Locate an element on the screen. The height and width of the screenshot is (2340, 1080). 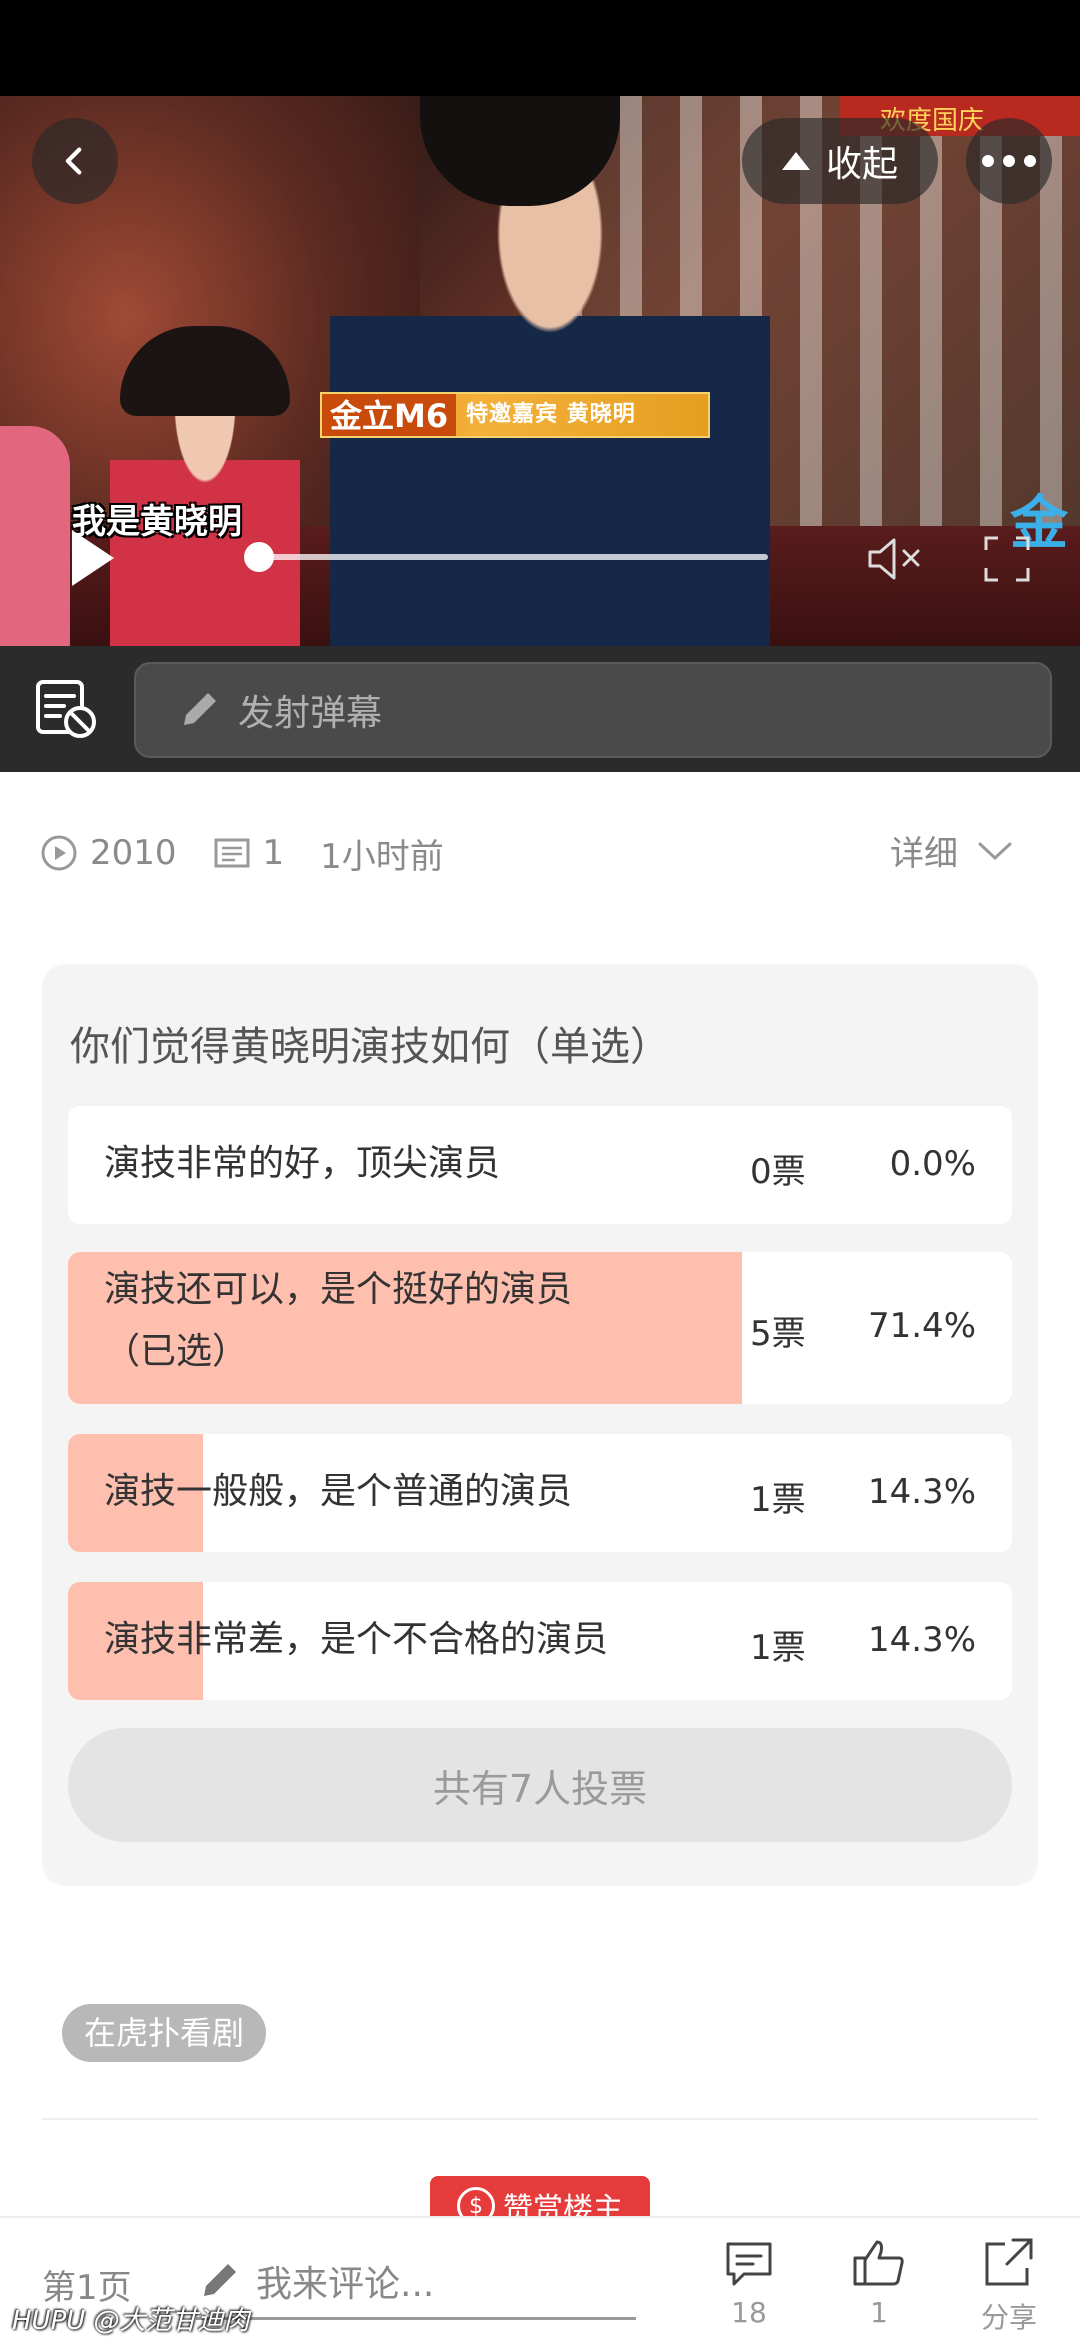
video-lower-third: 金立M6 特邀嘉宾 黄晓明 is located at coordinates (515, 415).